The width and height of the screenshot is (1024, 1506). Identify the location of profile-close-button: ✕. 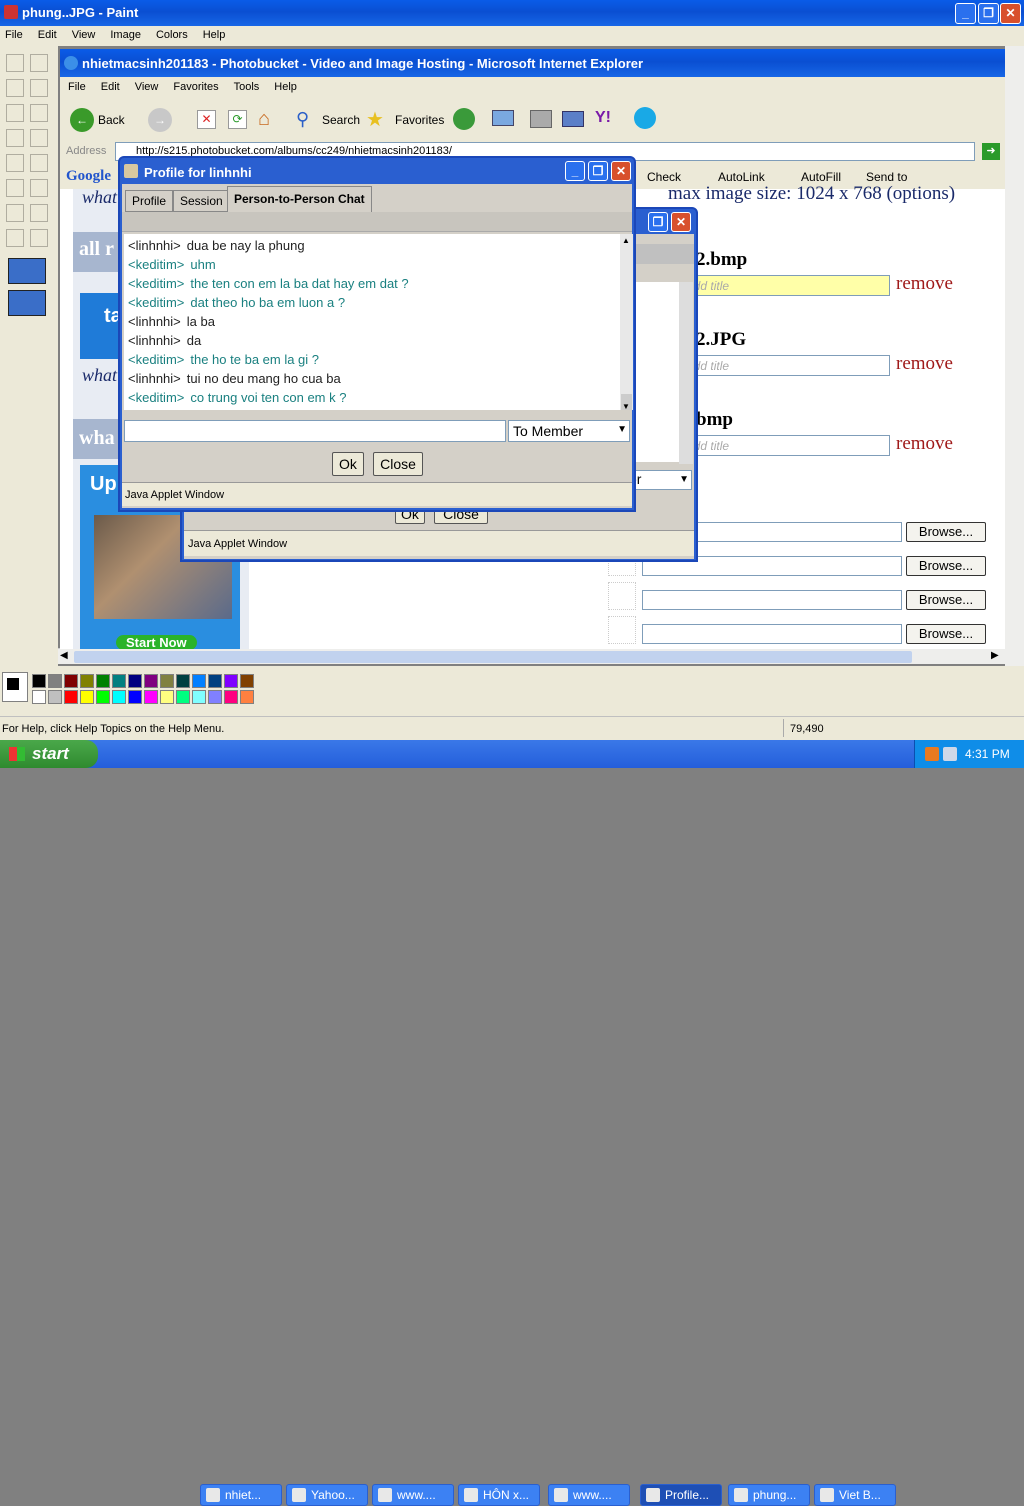
(621, 171).